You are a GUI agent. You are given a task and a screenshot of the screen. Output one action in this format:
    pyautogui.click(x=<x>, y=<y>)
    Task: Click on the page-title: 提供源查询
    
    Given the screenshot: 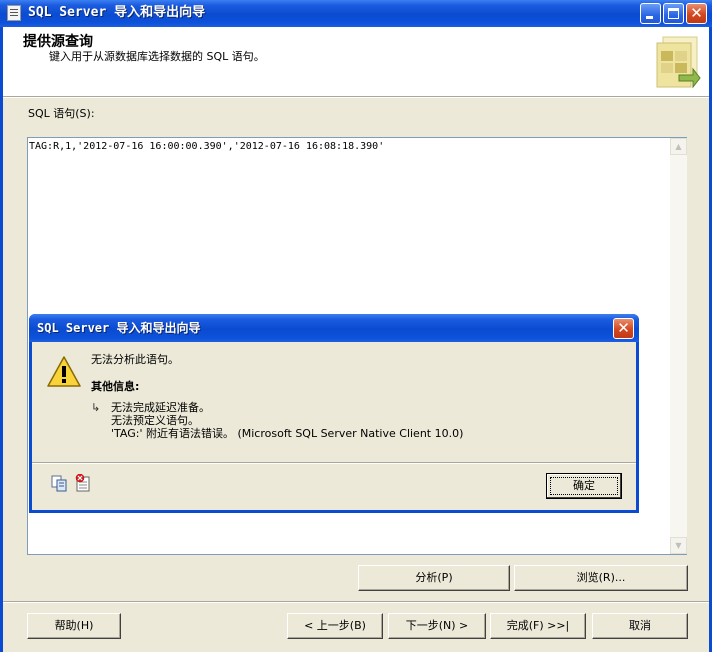 What is the action you would take?
    pyautogui.click(x=58, y=42)
    